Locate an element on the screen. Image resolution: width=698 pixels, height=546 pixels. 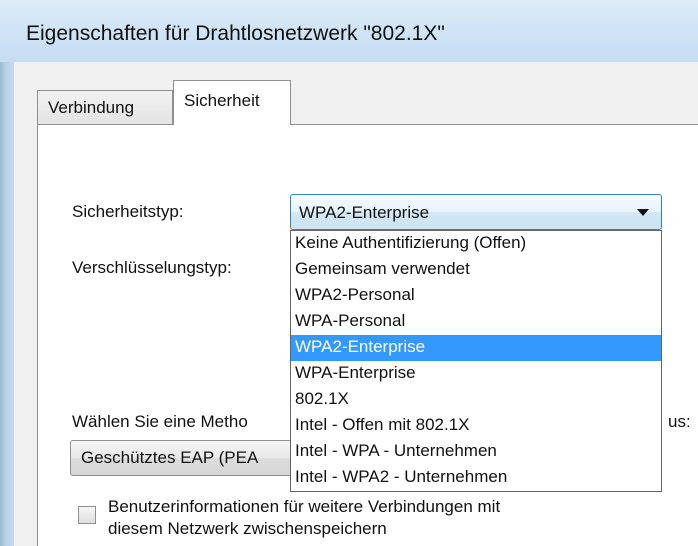
tab-sicherheit: Sicherheit is located at coordinates (232, 102).